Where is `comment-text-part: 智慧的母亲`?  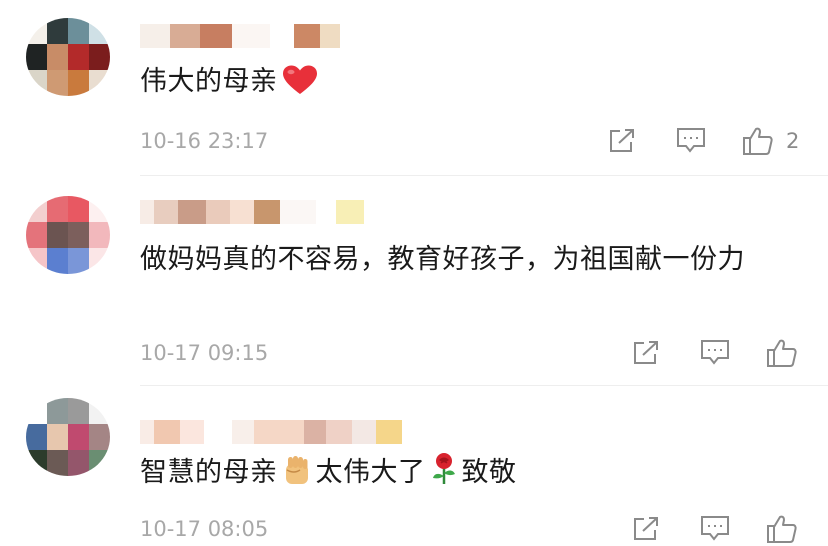 comment-text-part: 智慧的母亲 is located at coordinates (209, 472).